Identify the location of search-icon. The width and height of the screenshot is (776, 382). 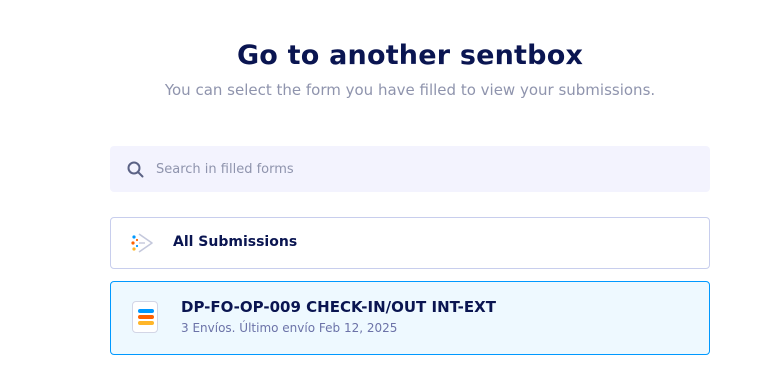
(135, 169).